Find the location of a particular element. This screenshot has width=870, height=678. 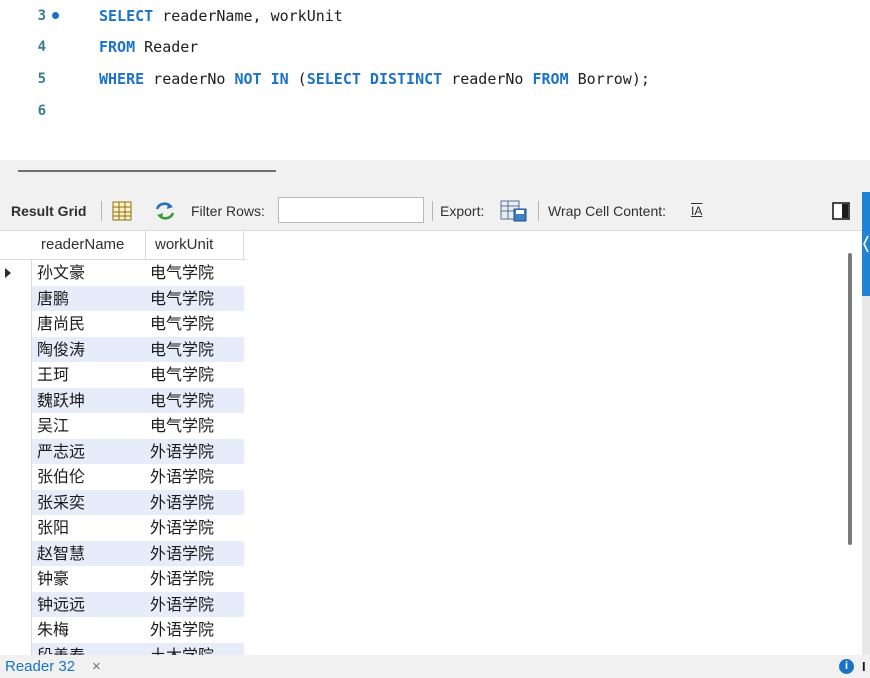

cell-readername: 朱梅 is located at coordinates (91, 630).